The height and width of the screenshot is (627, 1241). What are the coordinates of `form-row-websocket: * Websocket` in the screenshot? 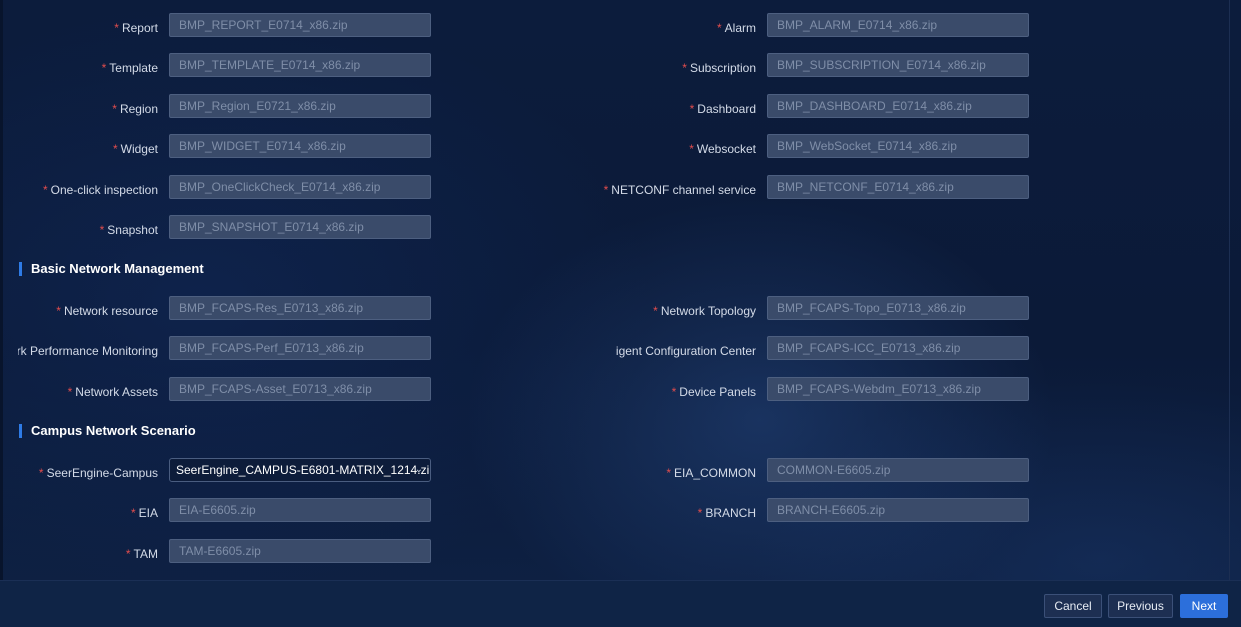 It's located at (678, 146).